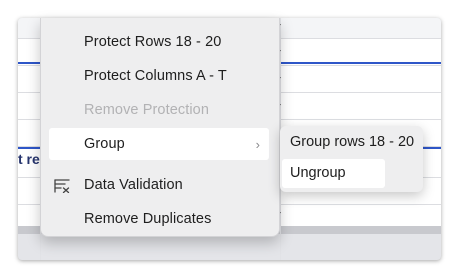 This screenshot has width=459, height=280. What do you see at coordinates (148, 219) in the screenshot?
I see `menu-item-label: Remove Duplicates` at bounding box center [148, 219].